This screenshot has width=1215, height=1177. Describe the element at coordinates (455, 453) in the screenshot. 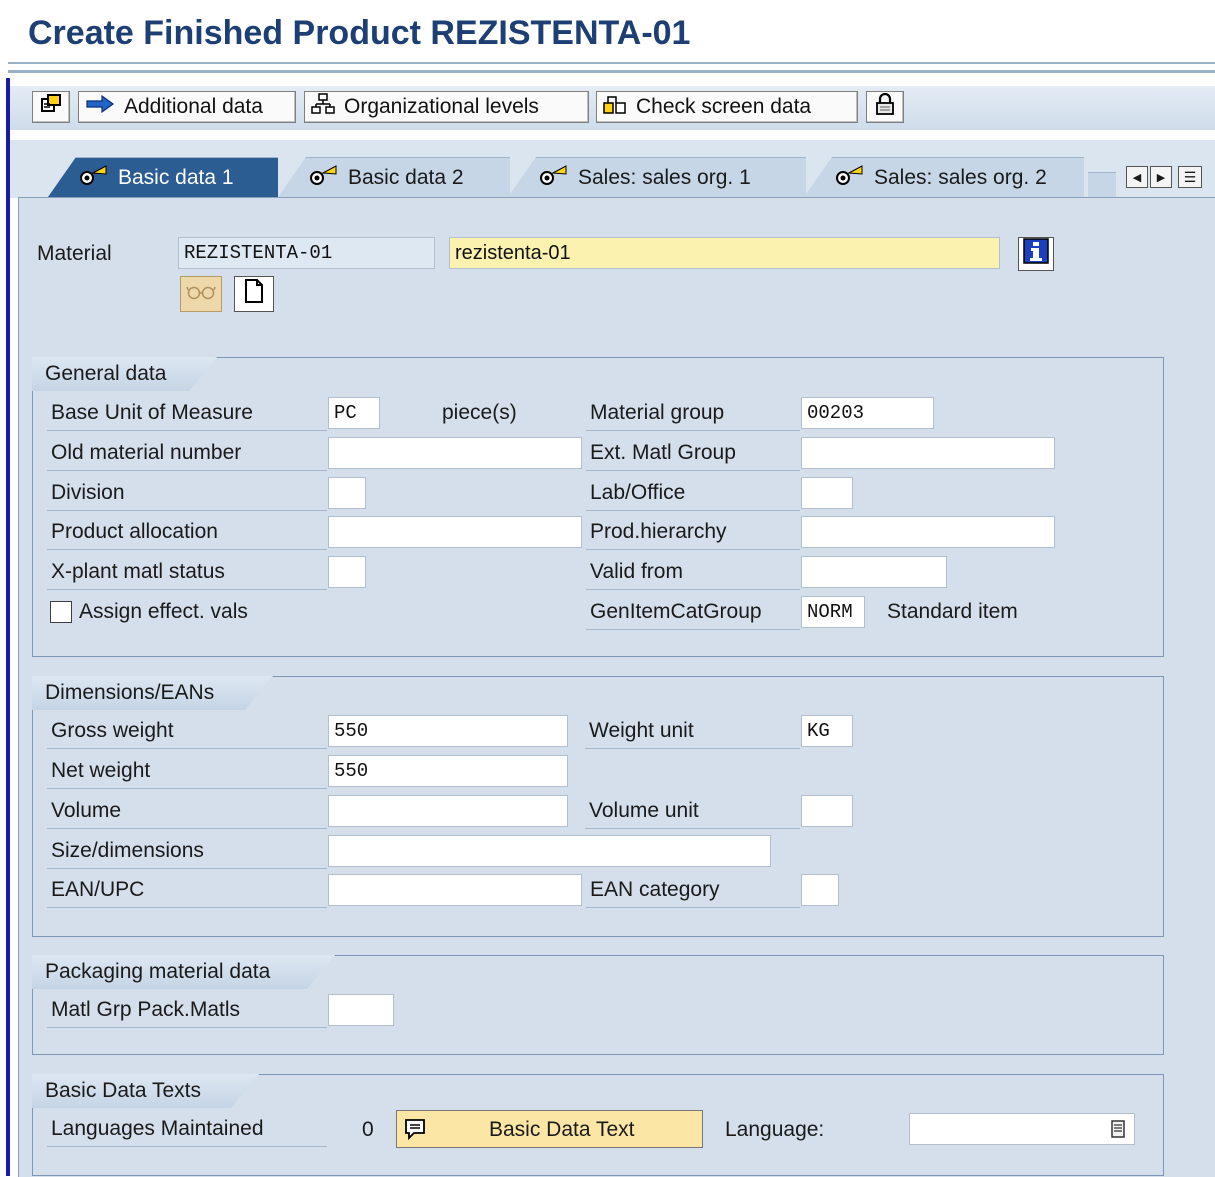

I see `old-material-field` at that location.